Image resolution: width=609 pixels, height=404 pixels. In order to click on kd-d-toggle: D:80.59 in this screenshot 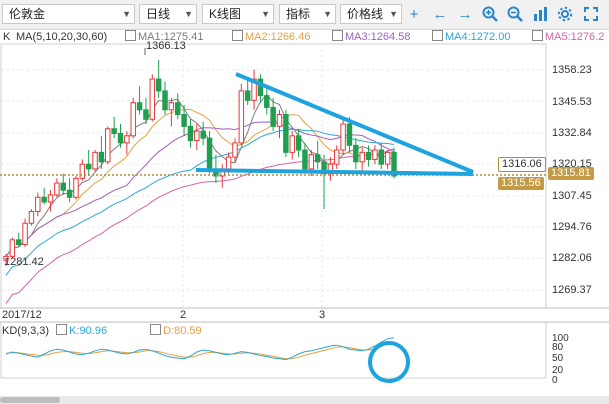, I will do `click(176, 330)`.